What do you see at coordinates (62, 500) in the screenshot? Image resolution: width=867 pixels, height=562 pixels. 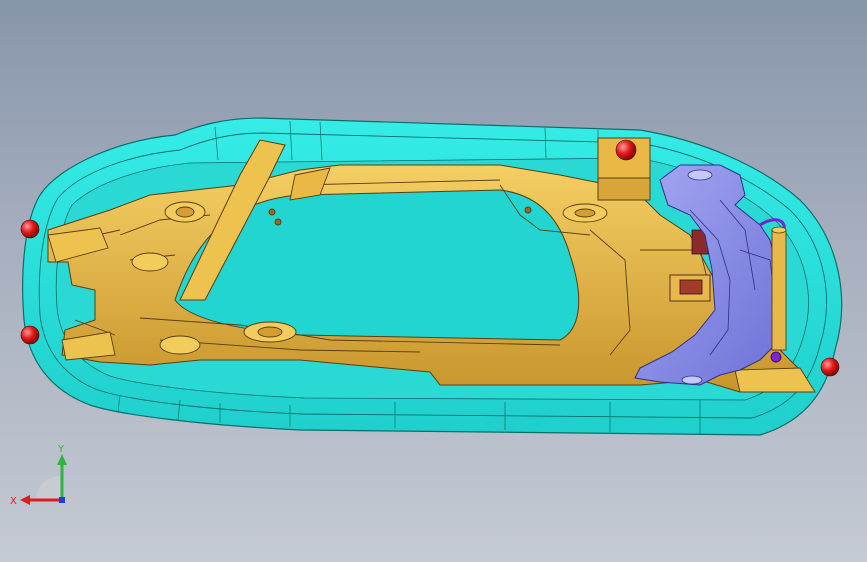 I see `z-axis-marker` at bounding box center [62, 500].